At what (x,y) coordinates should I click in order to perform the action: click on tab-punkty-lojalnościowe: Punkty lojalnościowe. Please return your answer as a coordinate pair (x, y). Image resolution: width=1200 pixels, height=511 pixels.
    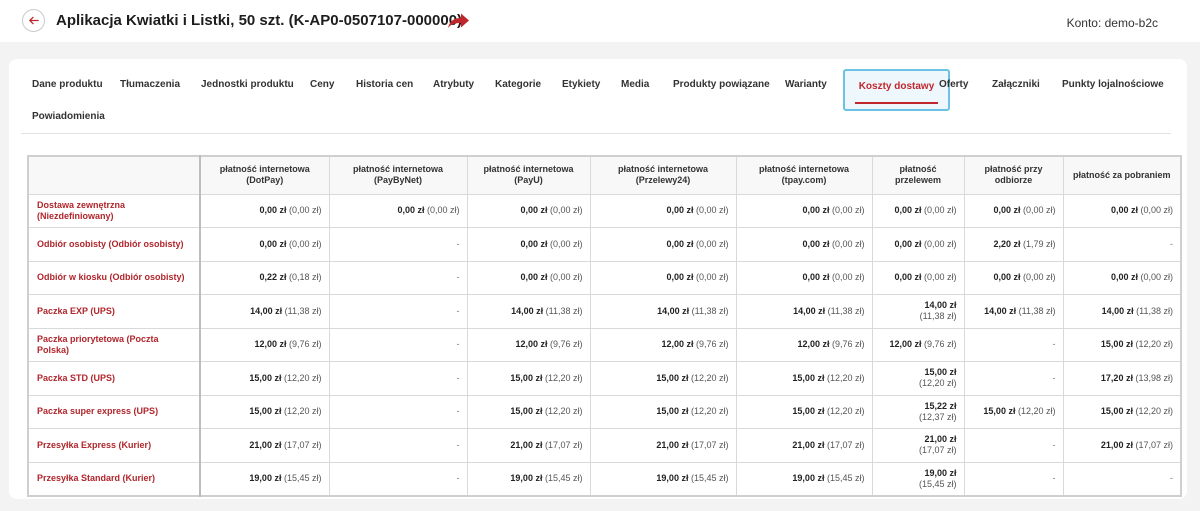
    Looking at the image, I should click on (1113, 84).